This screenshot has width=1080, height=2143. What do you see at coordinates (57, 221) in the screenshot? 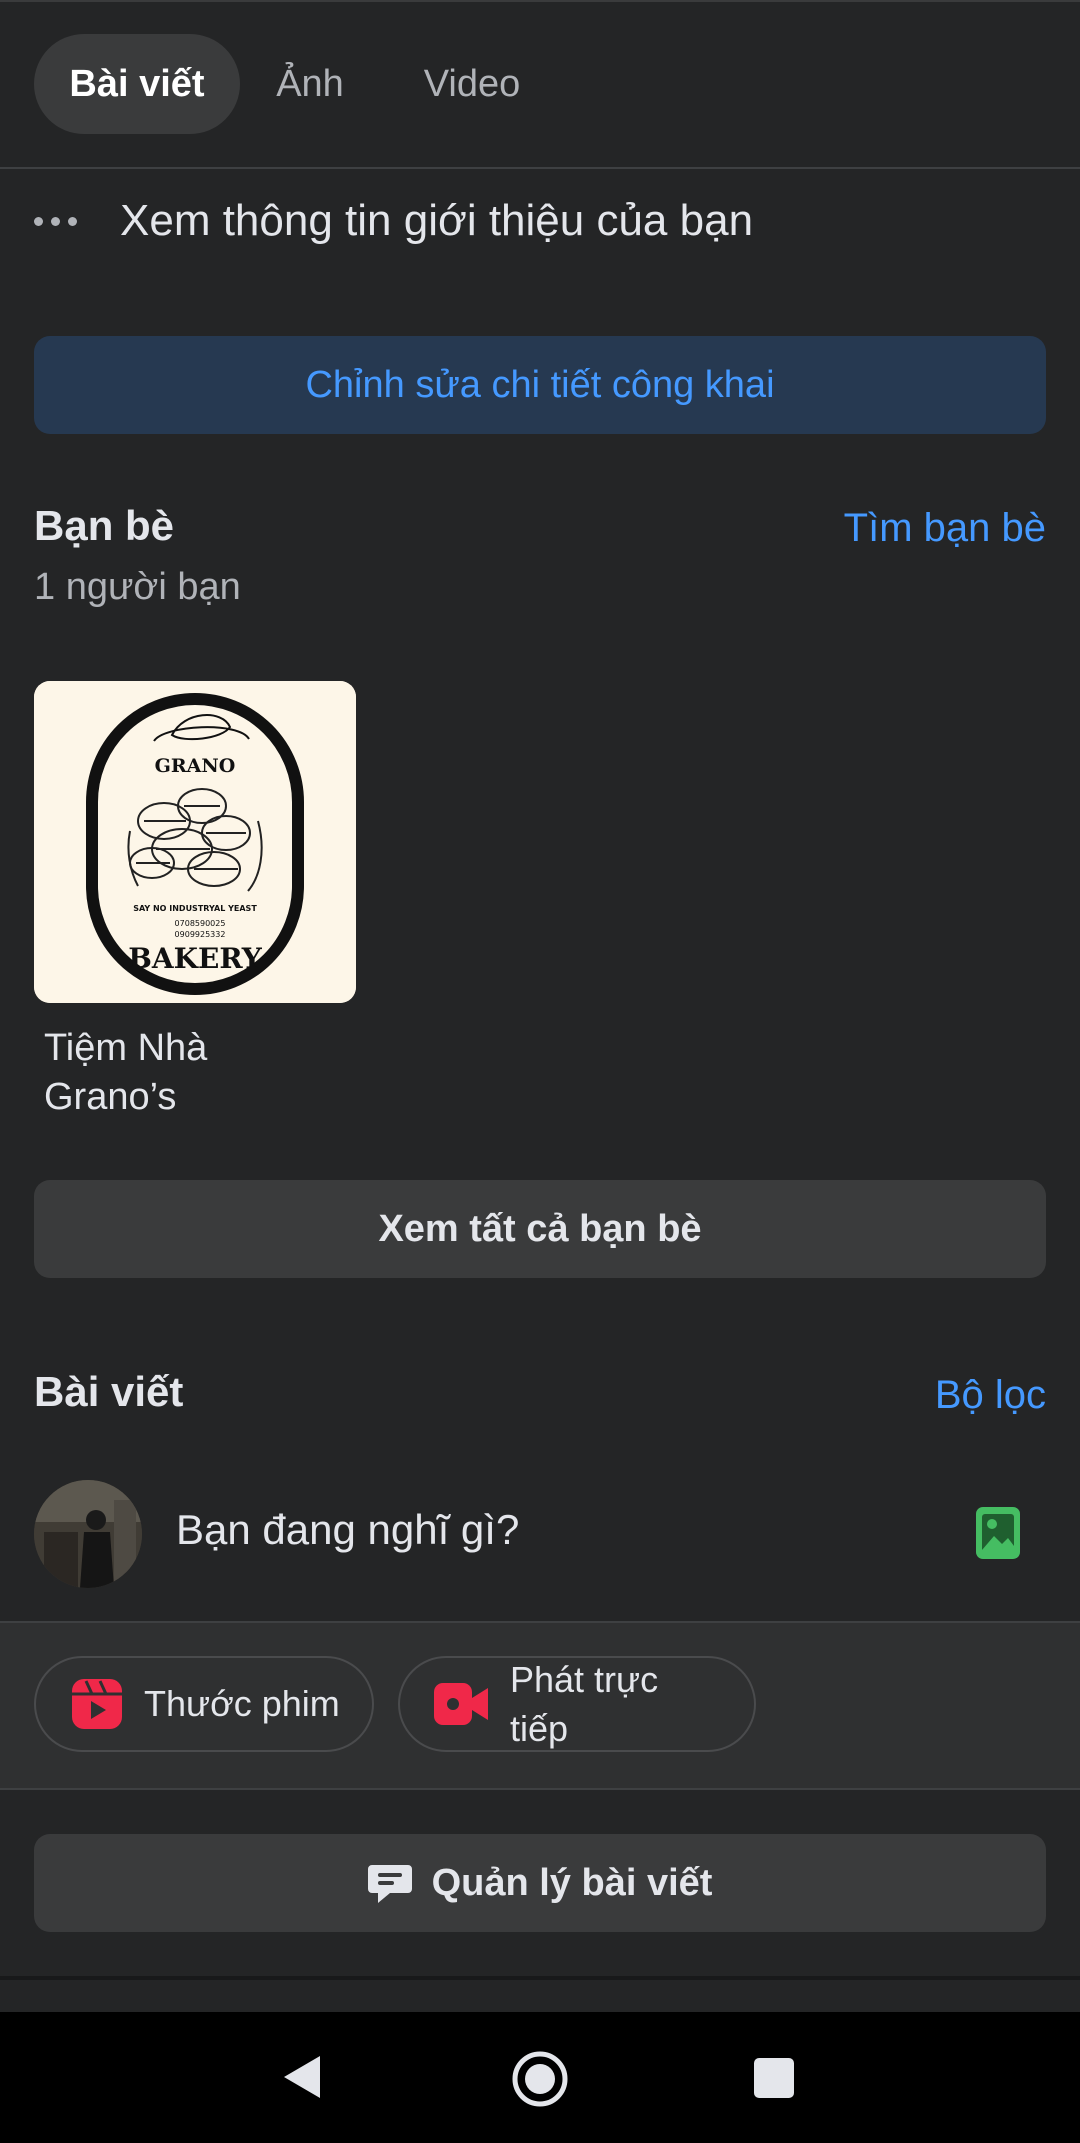
I see `more-dots-icon` at bounding box center [57, 221].